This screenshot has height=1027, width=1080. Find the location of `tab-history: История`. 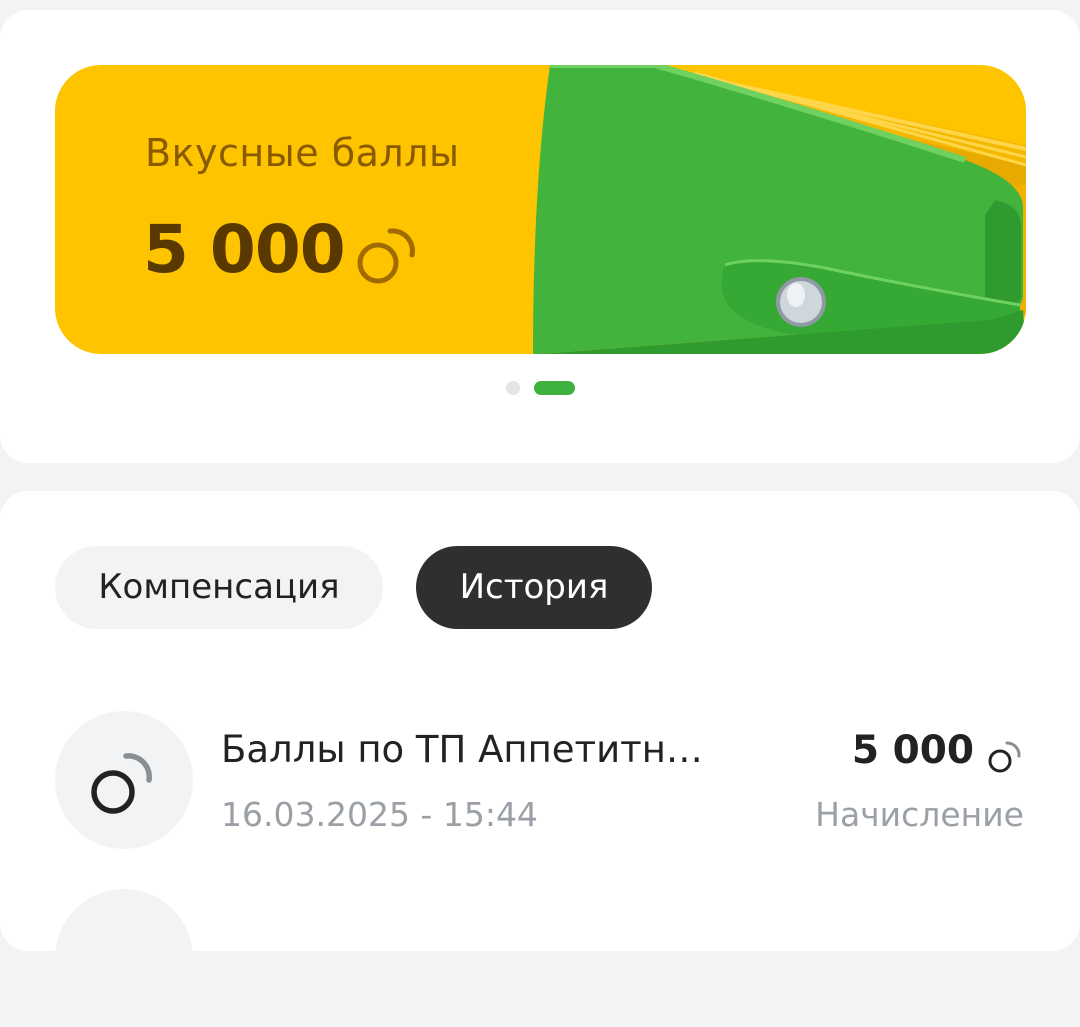

tab-history: История is located at coordinates (534, 587).